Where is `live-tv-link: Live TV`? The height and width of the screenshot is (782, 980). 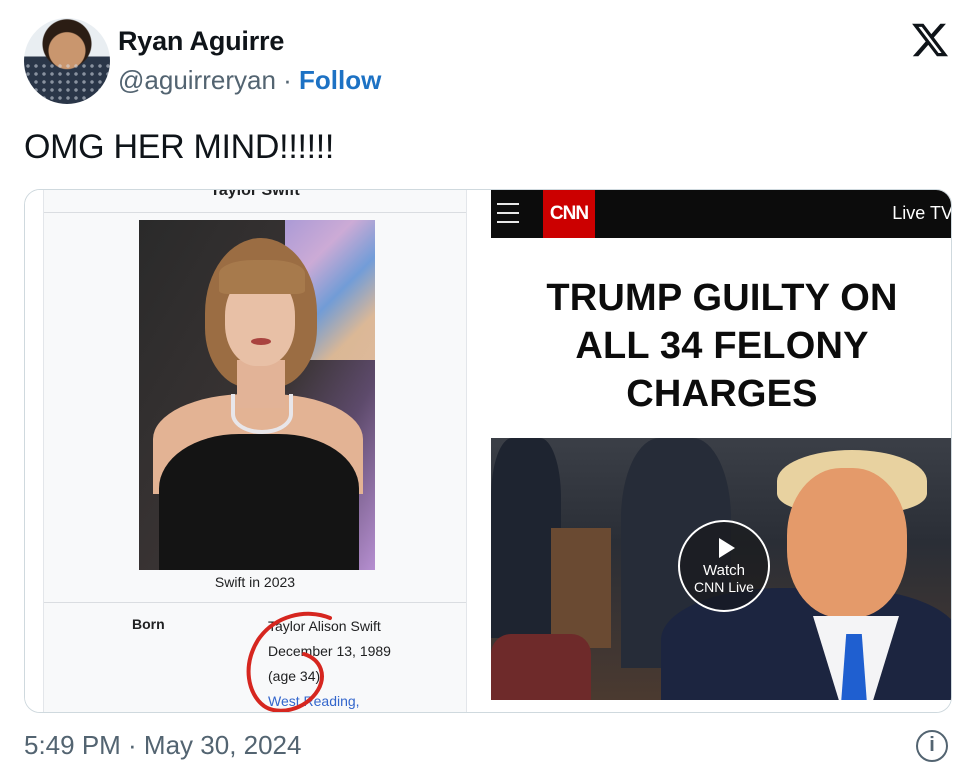 live-tv-link: Live TV is located at coordinates (921, 213).